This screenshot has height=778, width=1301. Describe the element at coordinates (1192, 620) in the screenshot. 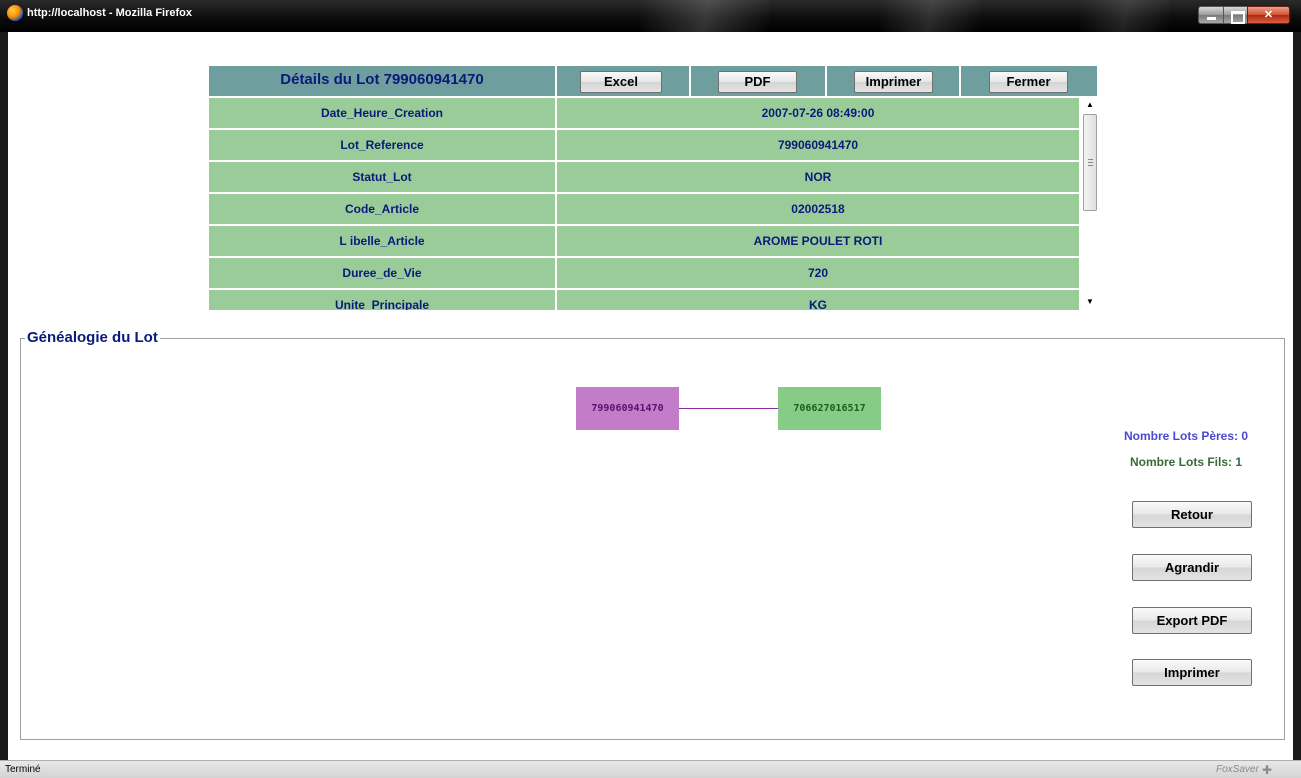

I see `export-pdf-button: Export PDF` at that location.